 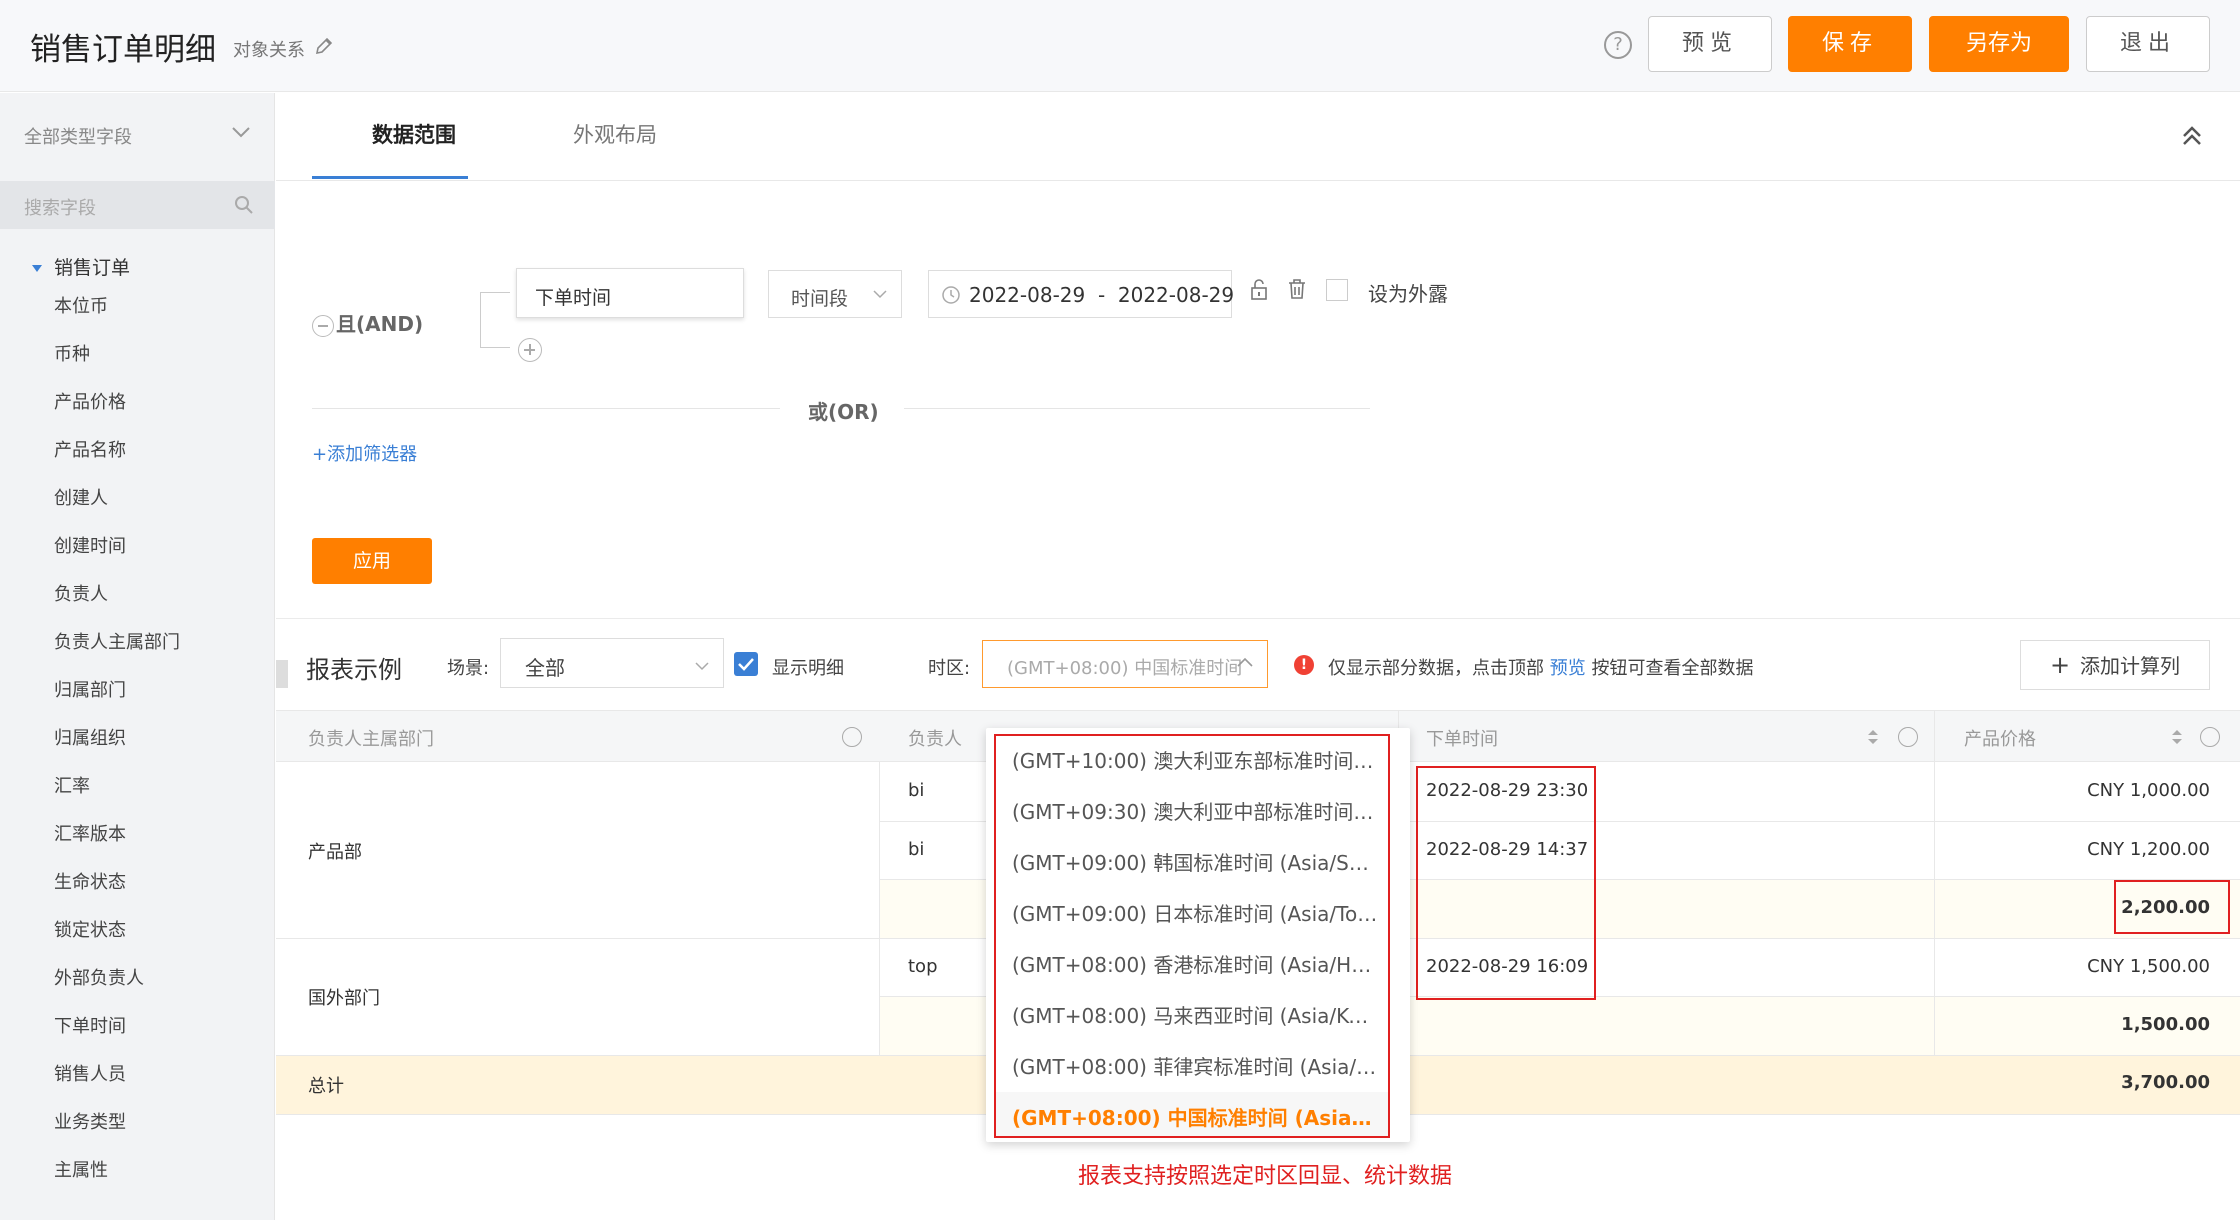 What do you see at coordinates (612, 663) in the screenshot?
I see `scene-select: 全部` at bounding box center [612, 663].